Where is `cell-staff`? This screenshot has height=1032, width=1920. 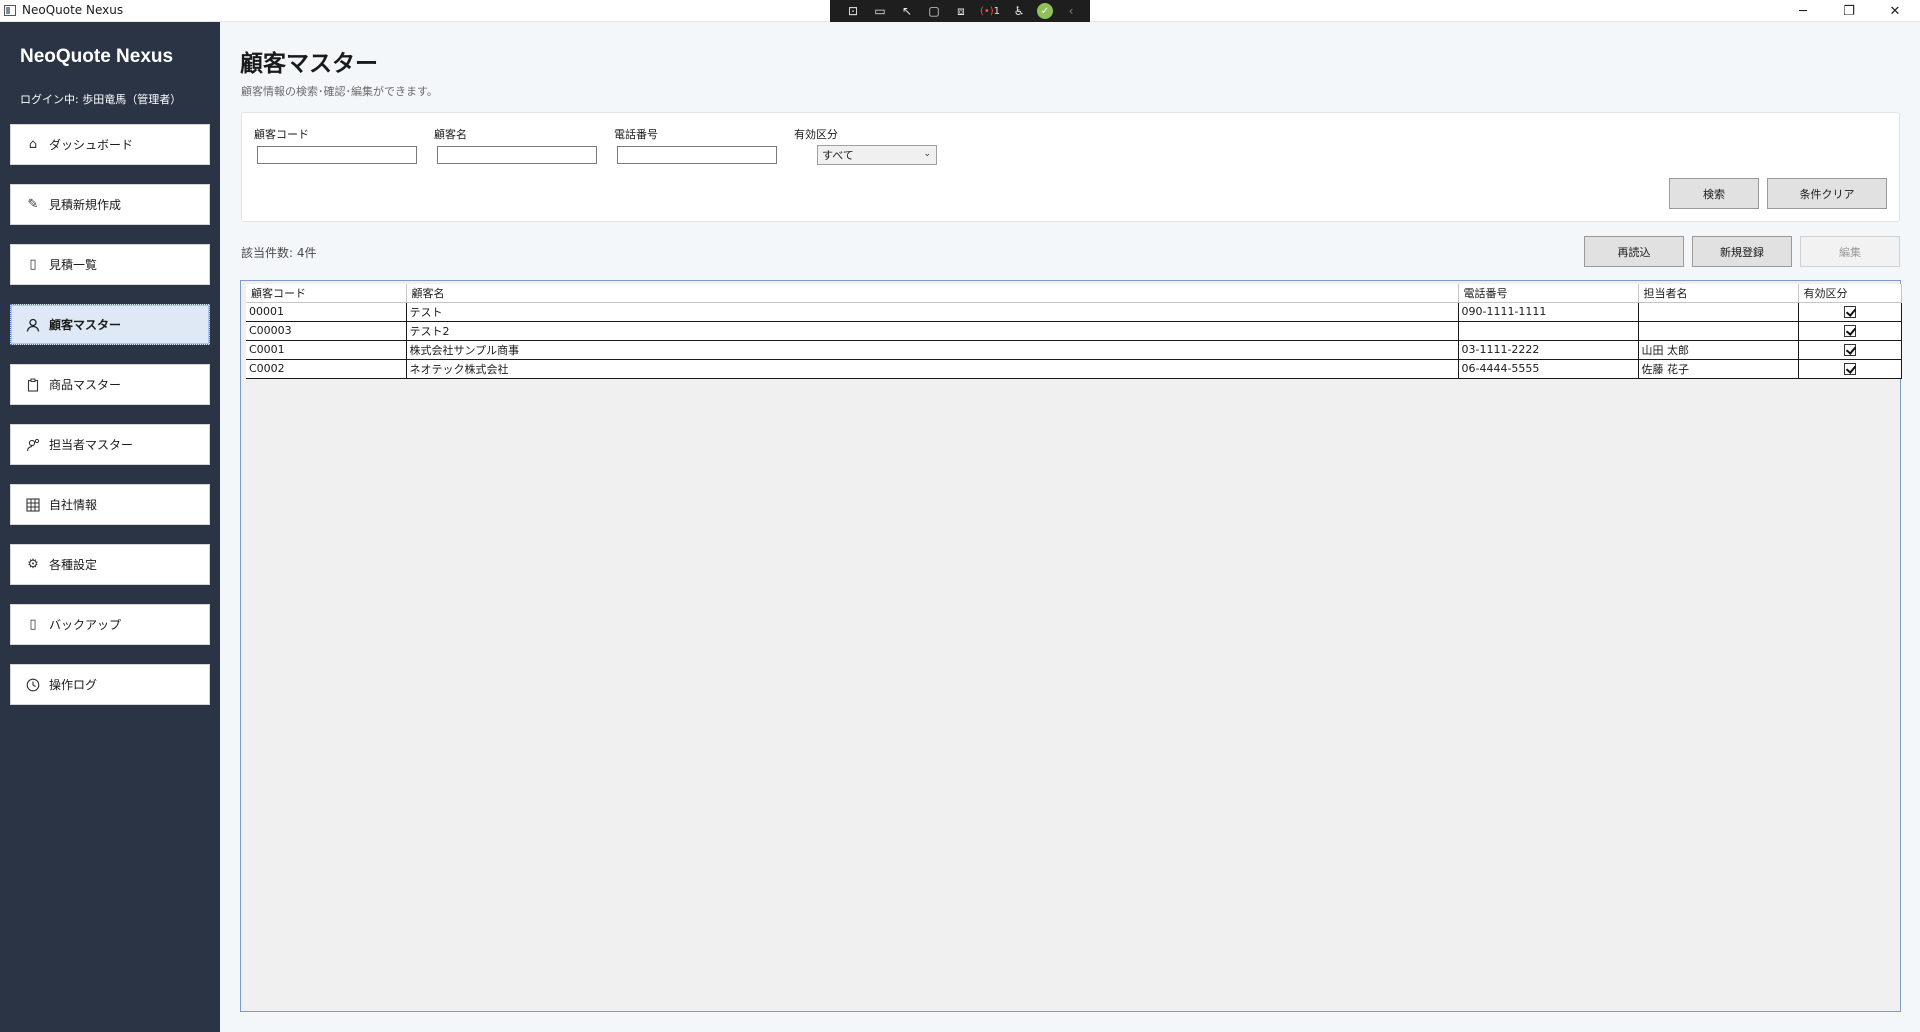 cell-staff is located at coordinates (1718, 311).